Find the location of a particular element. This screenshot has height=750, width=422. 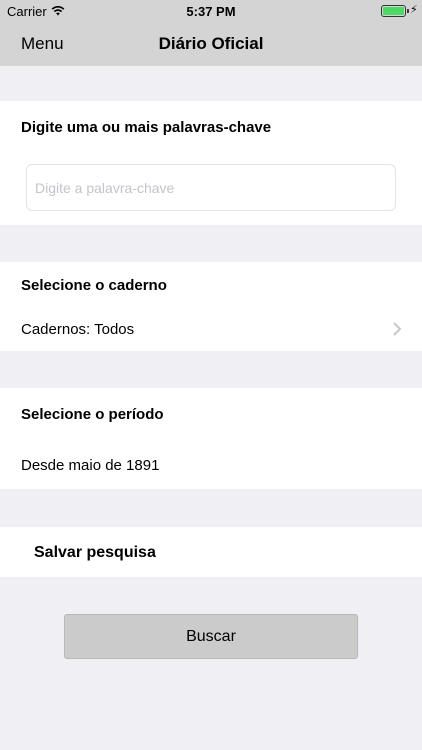

battery-icon is located at coordinates (395, 11).